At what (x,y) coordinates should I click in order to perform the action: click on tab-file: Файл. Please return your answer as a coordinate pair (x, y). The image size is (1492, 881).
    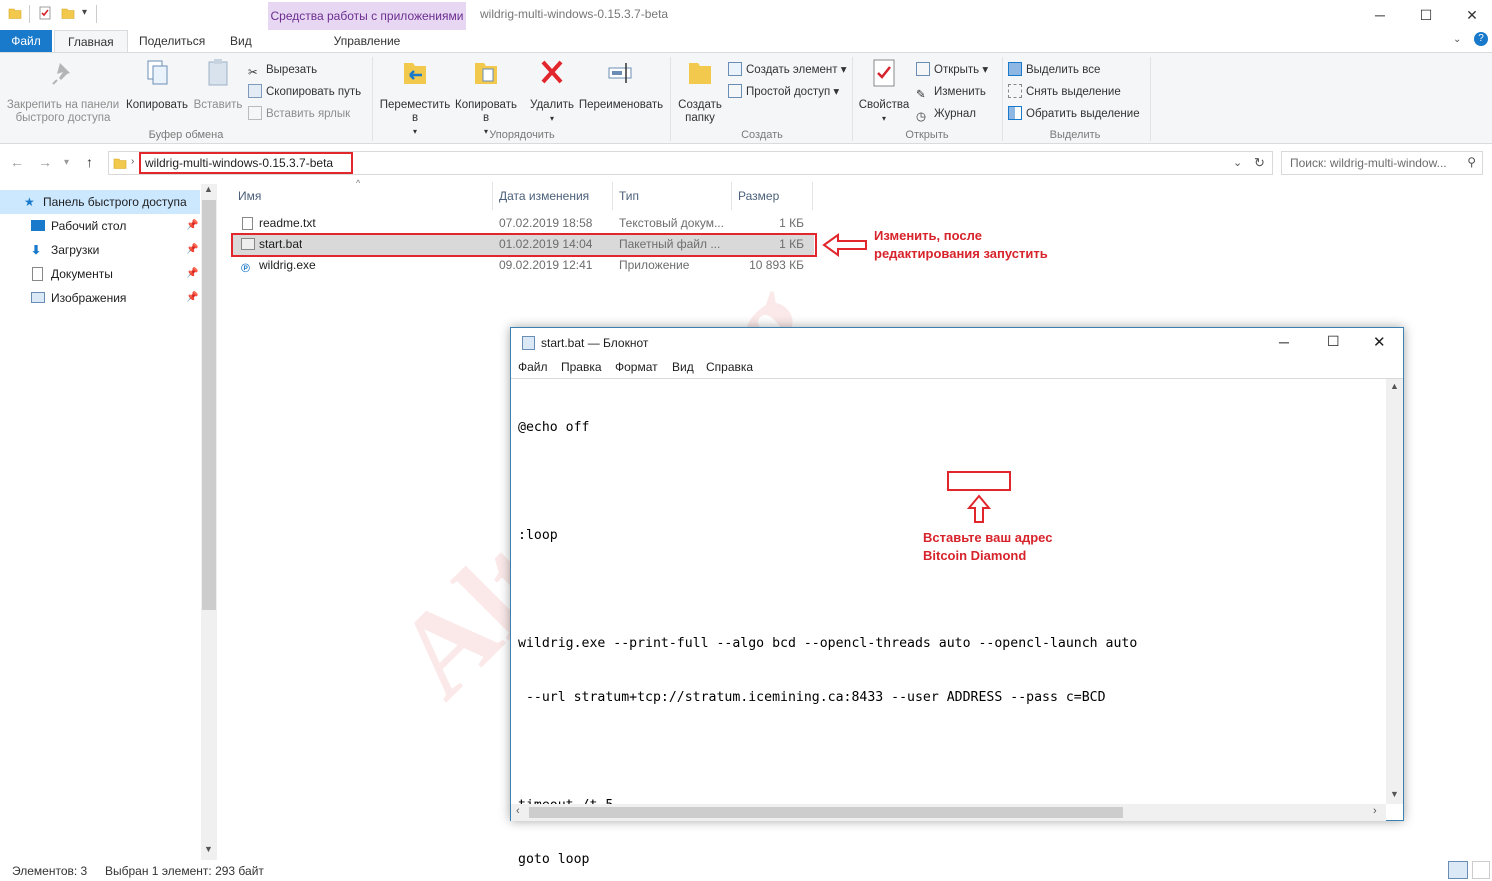
    Looking at the image, I should click on (26, 41).